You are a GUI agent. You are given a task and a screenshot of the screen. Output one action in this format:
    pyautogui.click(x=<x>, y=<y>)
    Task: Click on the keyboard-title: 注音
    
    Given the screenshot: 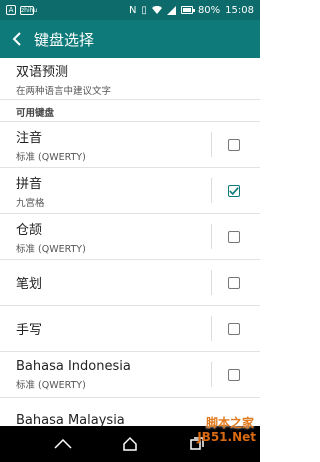 What is the action you would take?
    pyautogui.click(x=29, y=138)
    